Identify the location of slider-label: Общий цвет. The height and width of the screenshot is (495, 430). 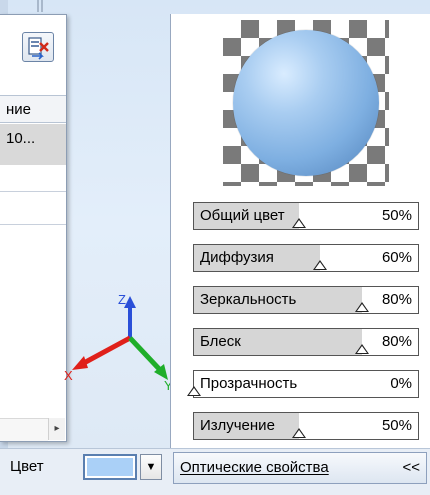
(242, 215).